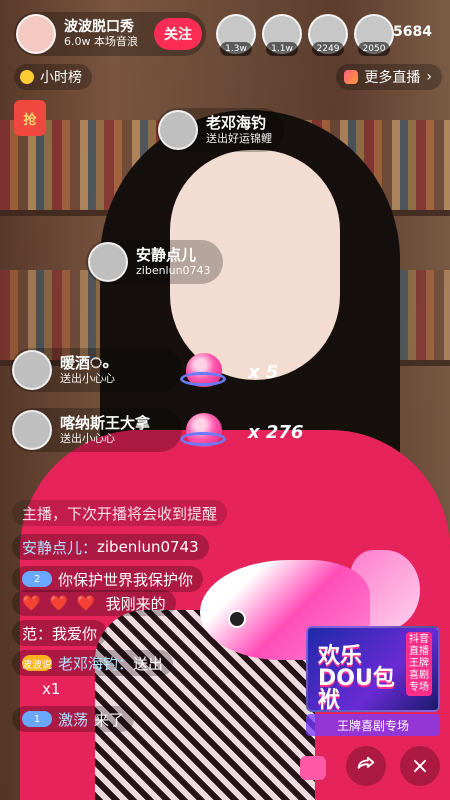 The image size is (450, 800). I want to click on viewer-avatar: 2050, so click(374, 35).